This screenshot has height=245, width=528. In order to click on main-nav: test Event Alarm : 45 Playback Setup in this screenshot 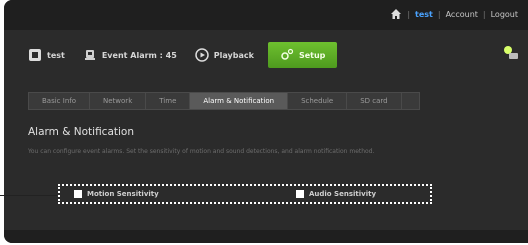, I will do `click(179, 55)`.